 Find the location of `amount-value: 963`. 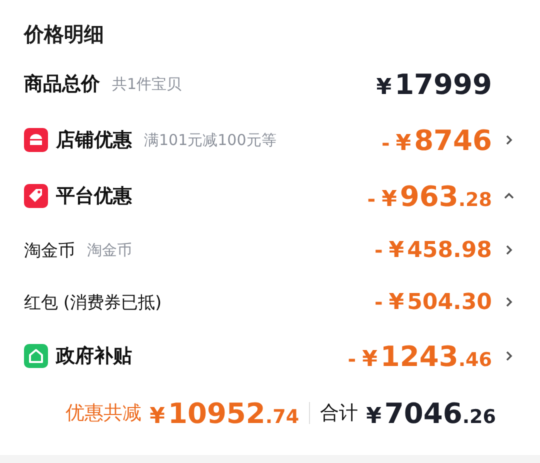

amount-value: 963 is located at coordinates (429, 196).